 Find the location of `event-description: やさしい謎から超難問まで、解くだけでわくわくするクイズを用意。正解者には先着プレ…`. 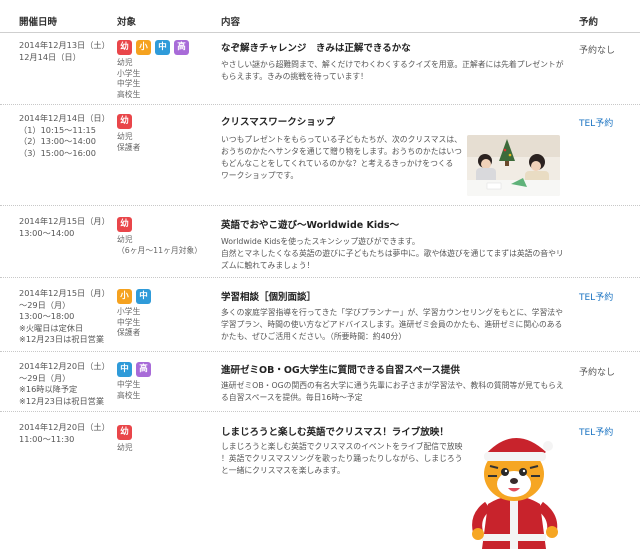

event-description: やさしい謎から超難問まで、解くだけでわくわくするクイズを用意。正解者には先着プレ… is located at coordinates (392, 70).